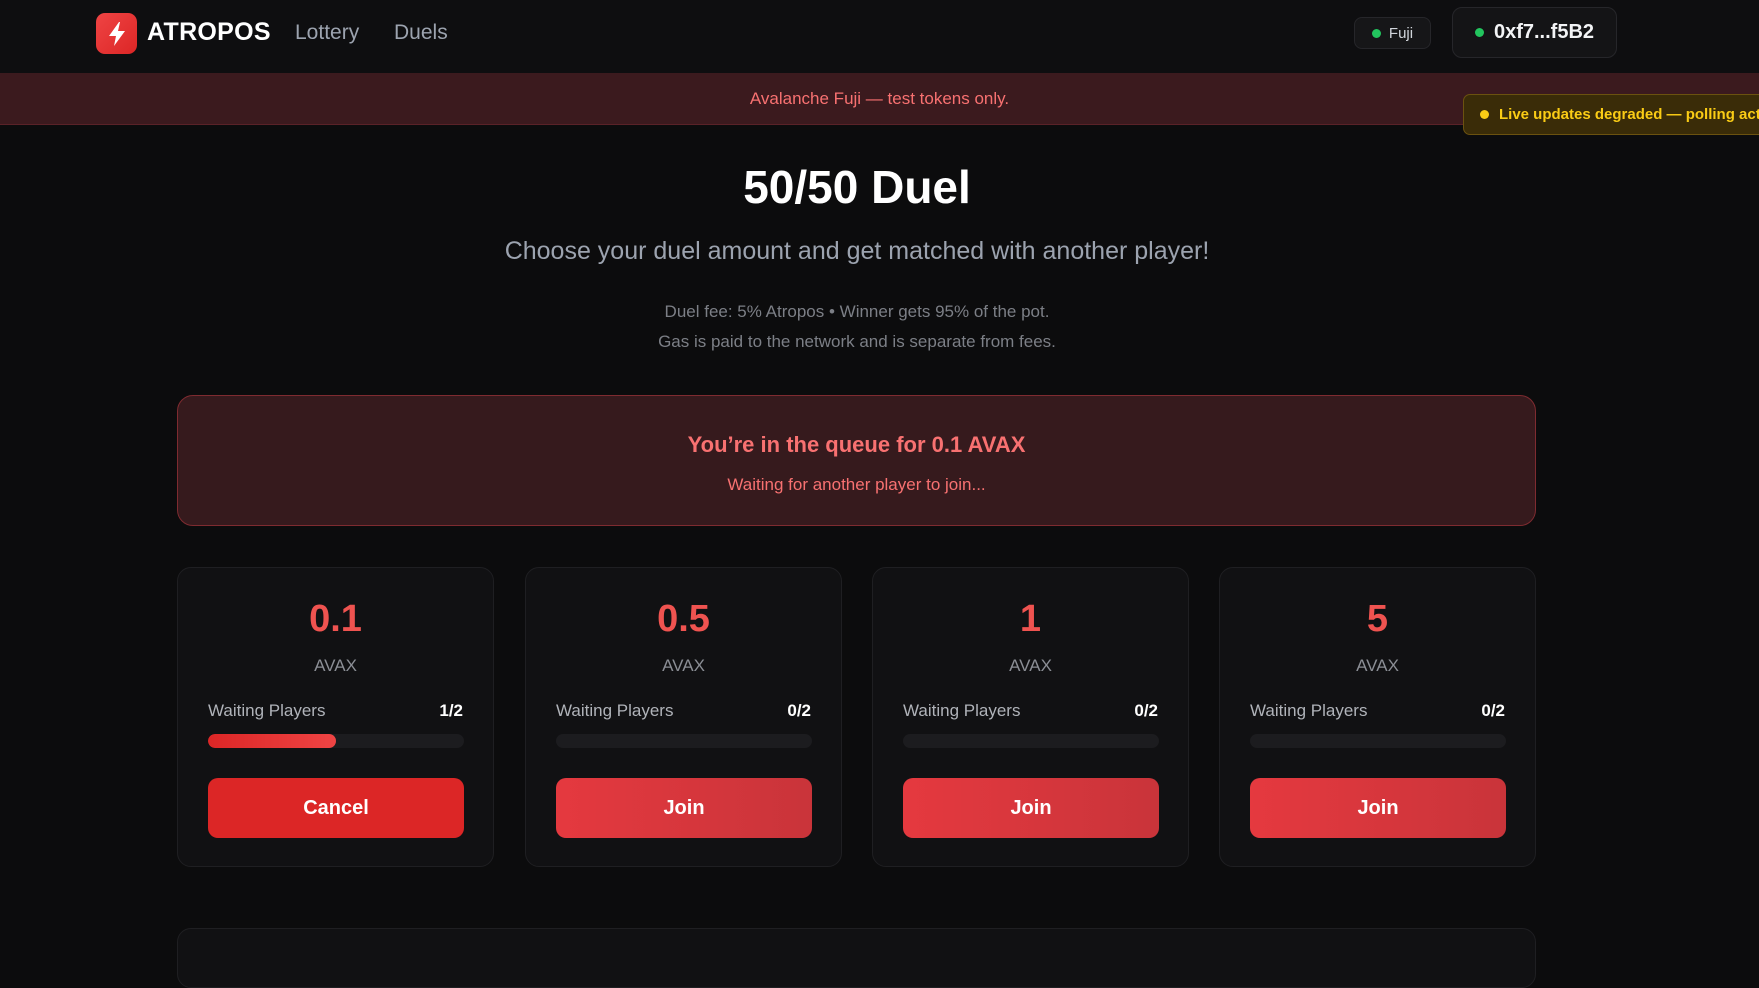  What do you see at coordinates (1479, 32) in the screenshot?
I see `wallet-connected-dot-icon` at bounding box center [1479, 32].